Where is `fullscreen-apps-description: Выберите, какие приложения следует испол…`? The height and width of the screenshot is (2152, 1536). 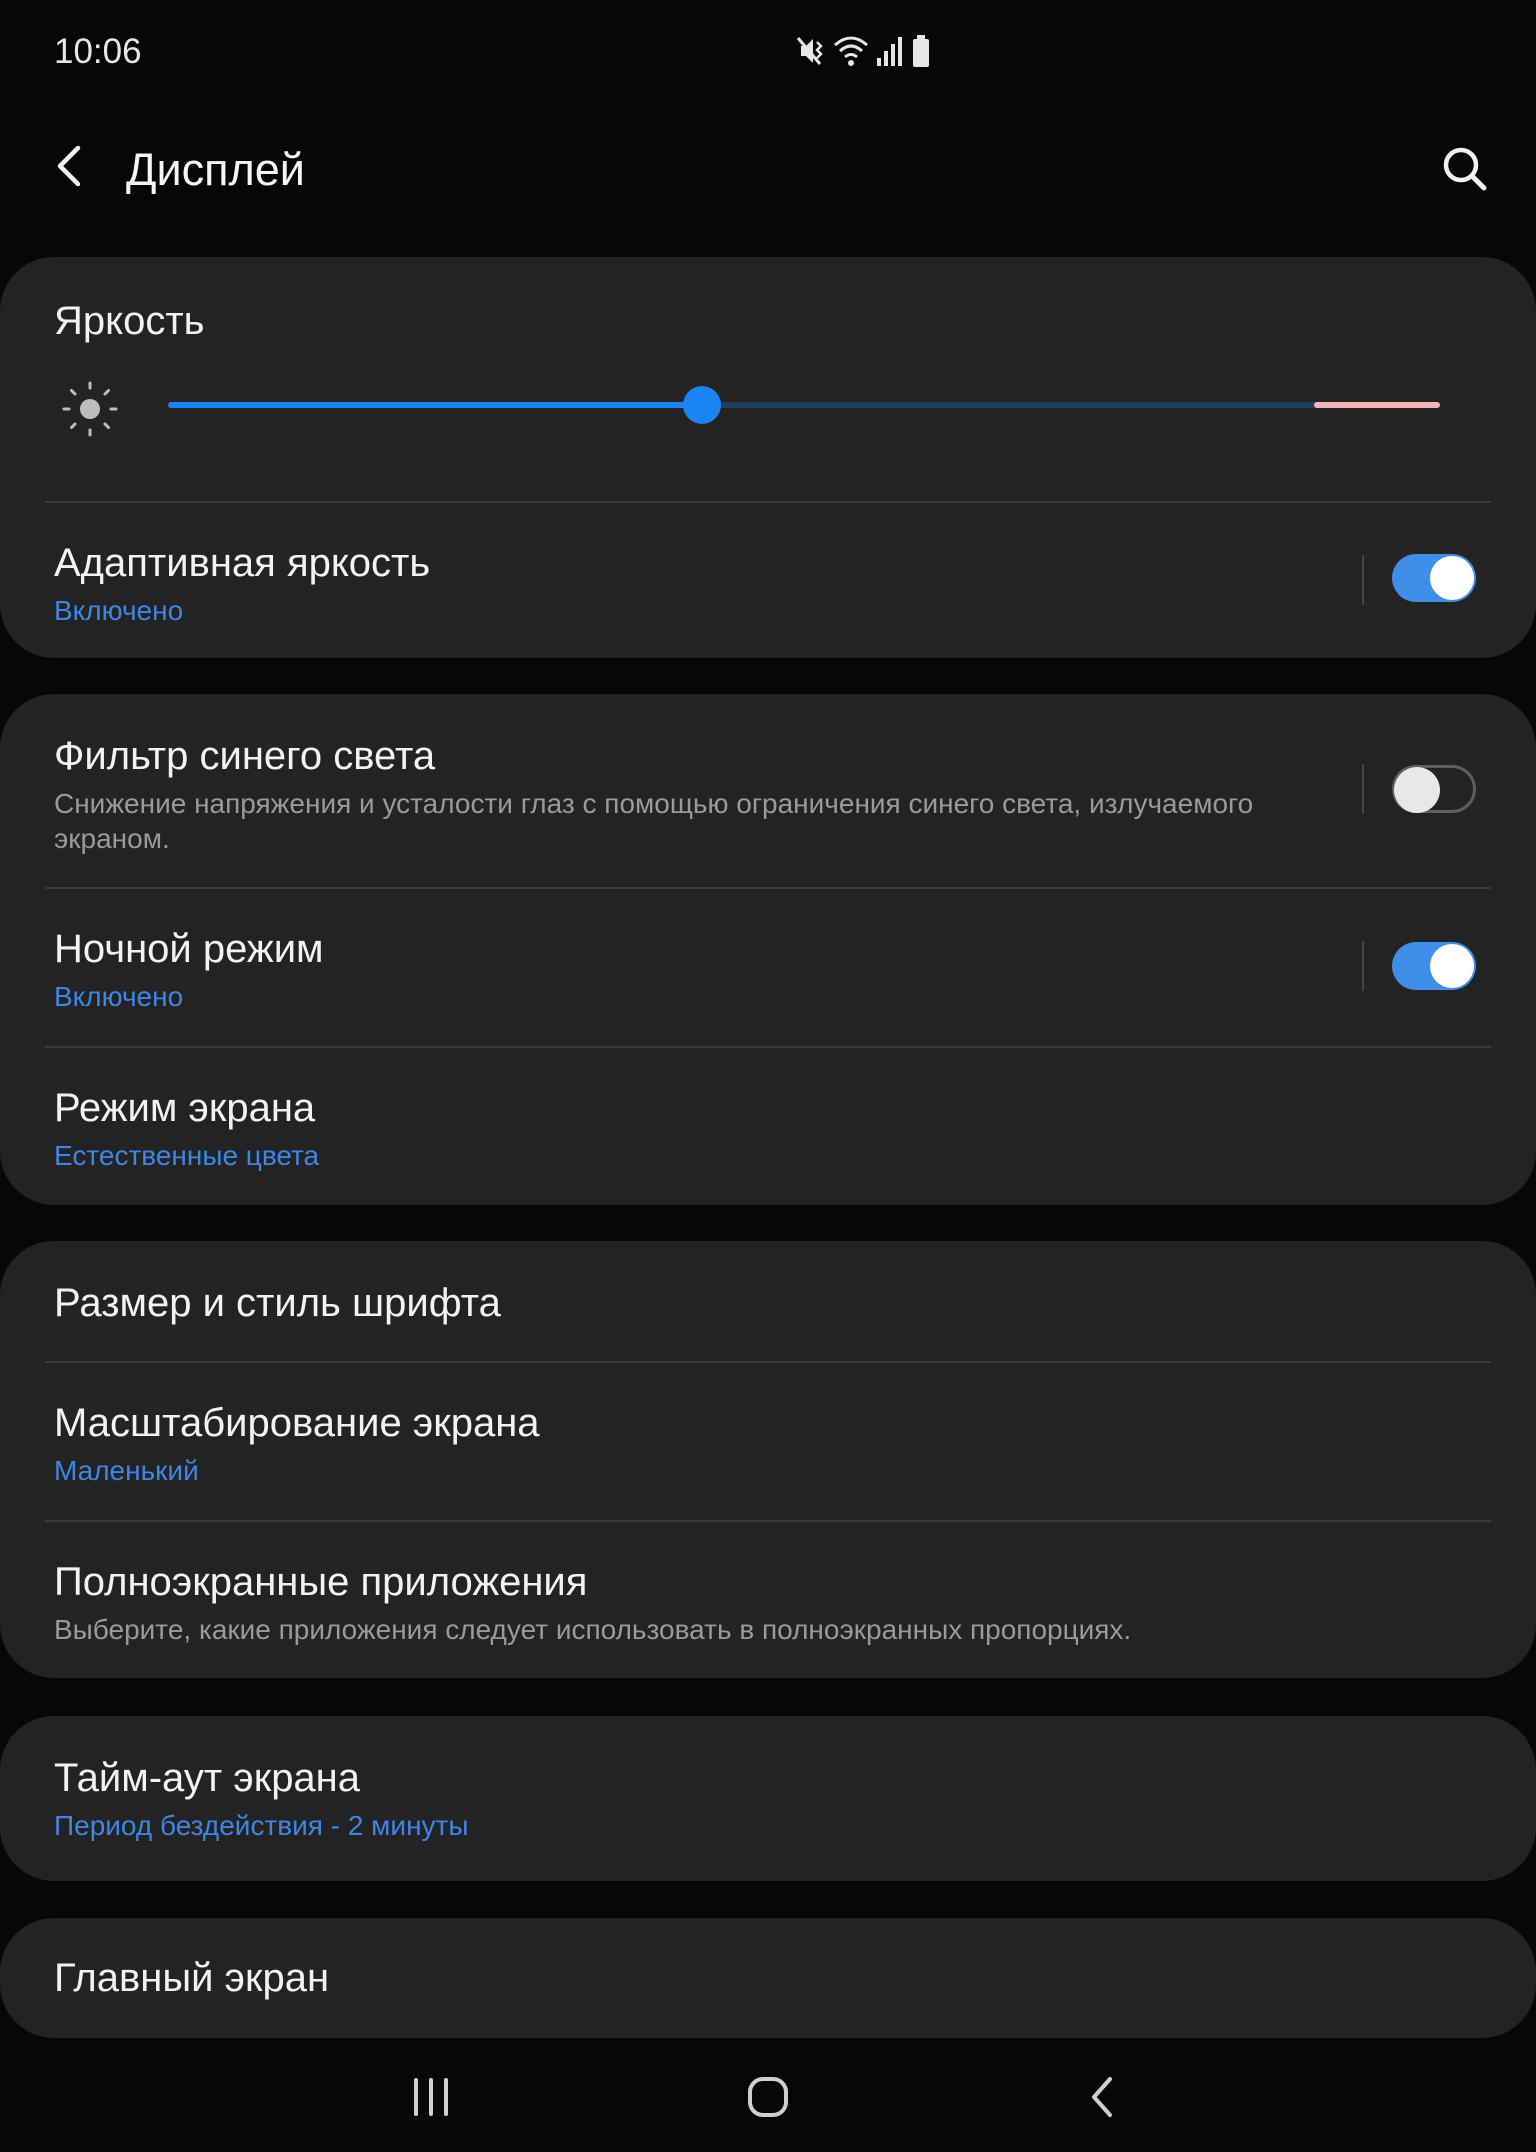 fullscreen-apps-description: Выберите, какие приложения следует испол… is located at coordinates (593, 1629).